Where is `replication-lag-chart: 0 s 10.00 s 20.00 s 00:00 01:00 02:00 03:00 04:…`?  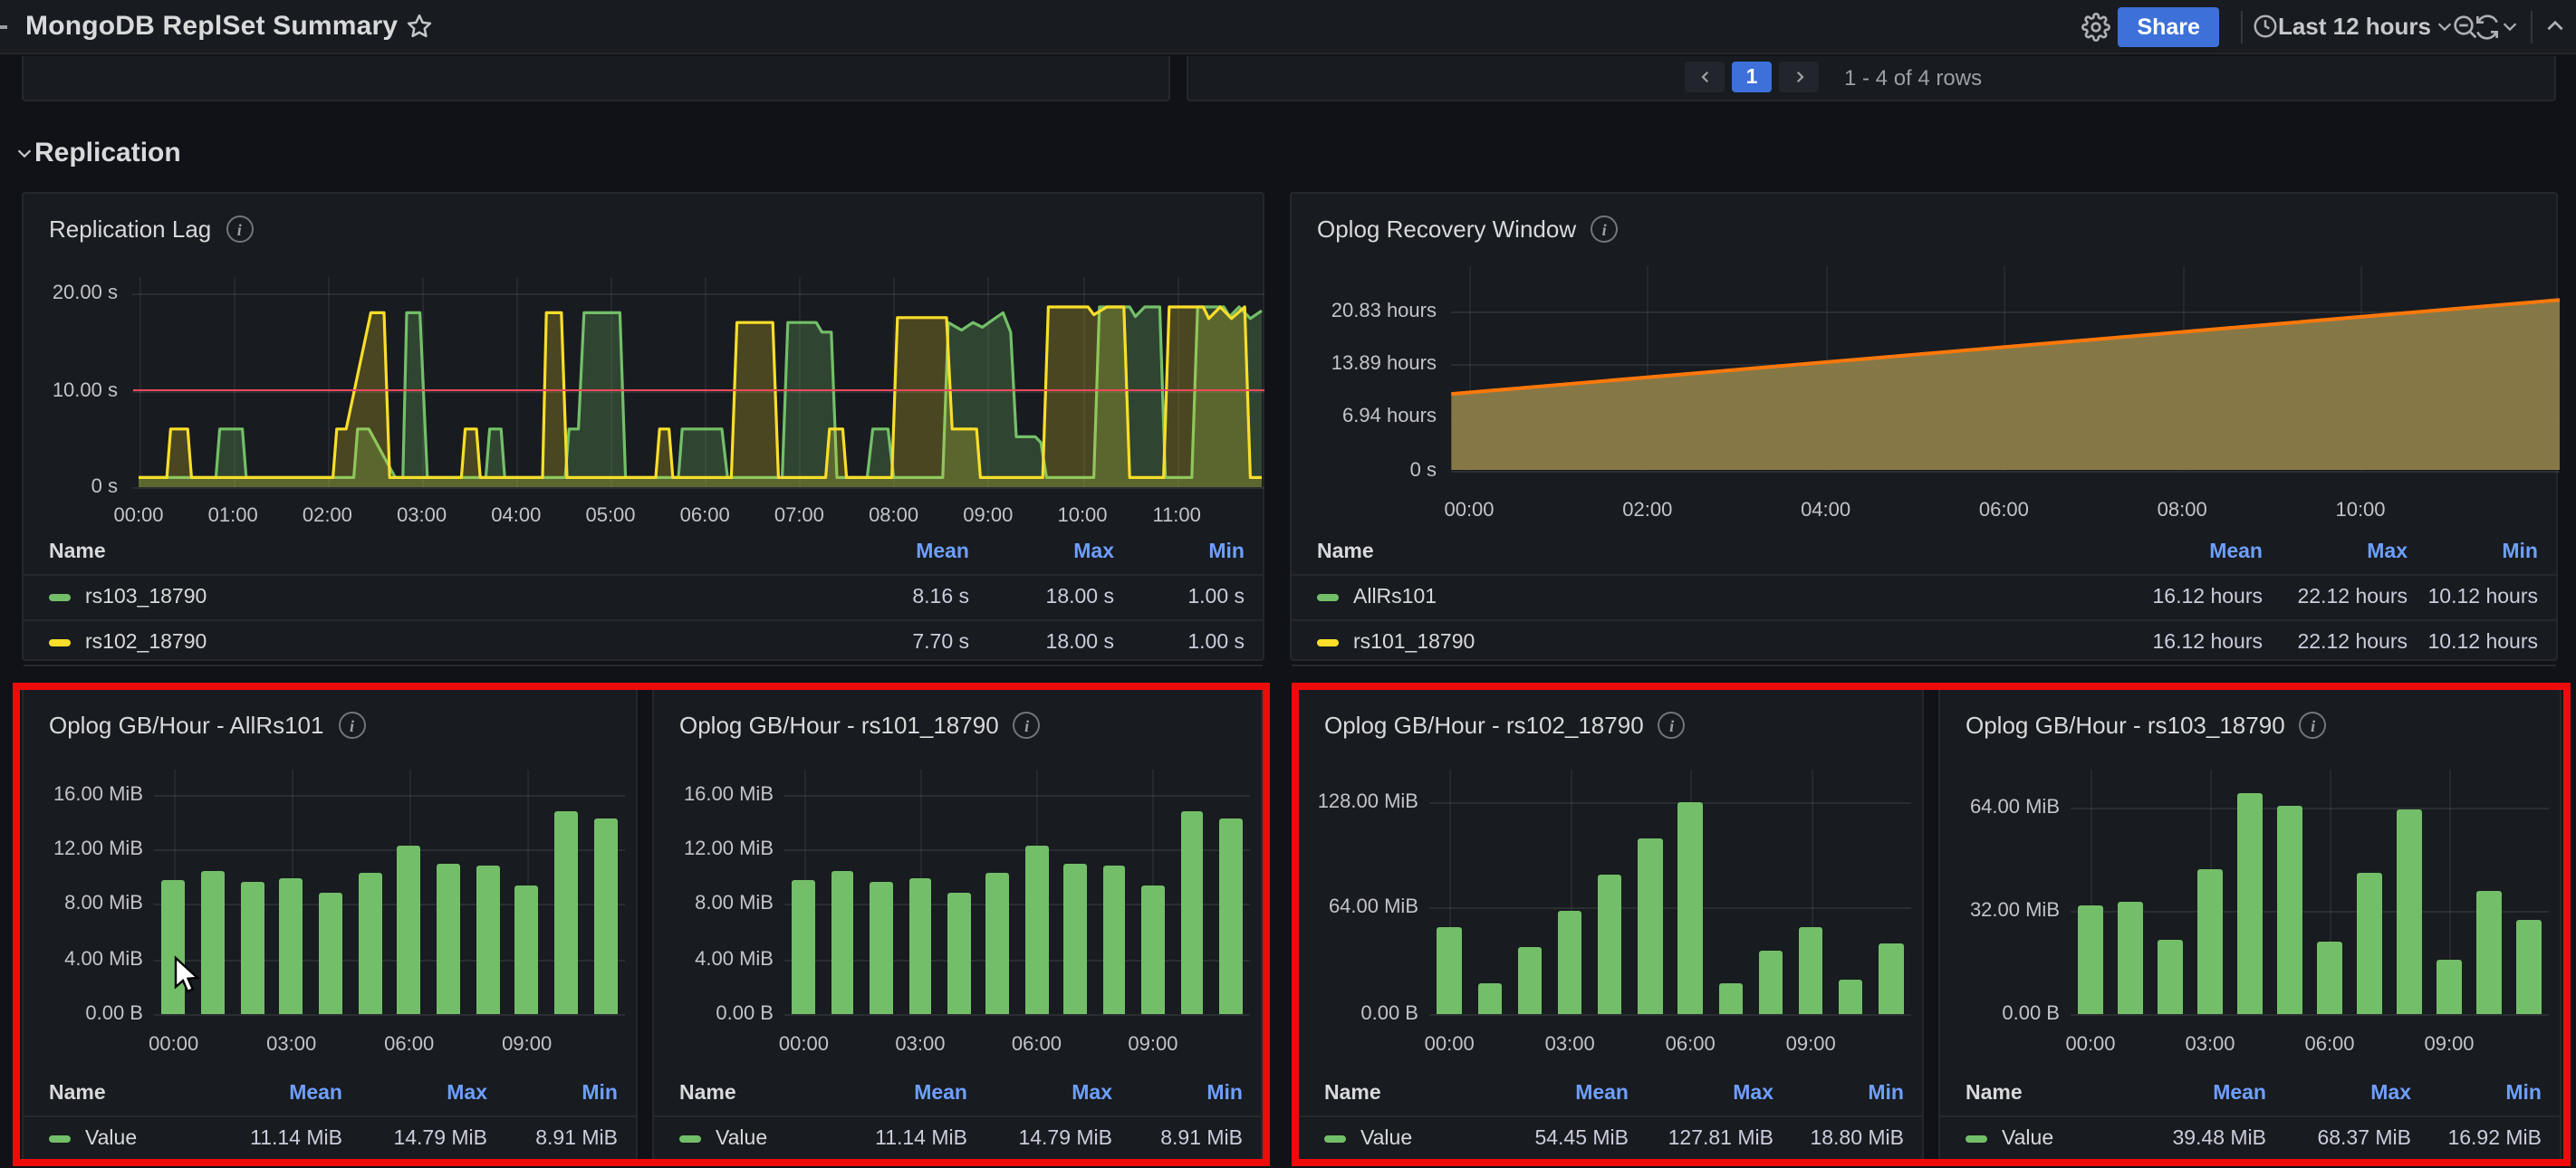 replication-lag-chart: 0 s 10.00 s 20.00 s 00:00 01:00 02:00 03:00 04:… is located at coordinates (645, 362).